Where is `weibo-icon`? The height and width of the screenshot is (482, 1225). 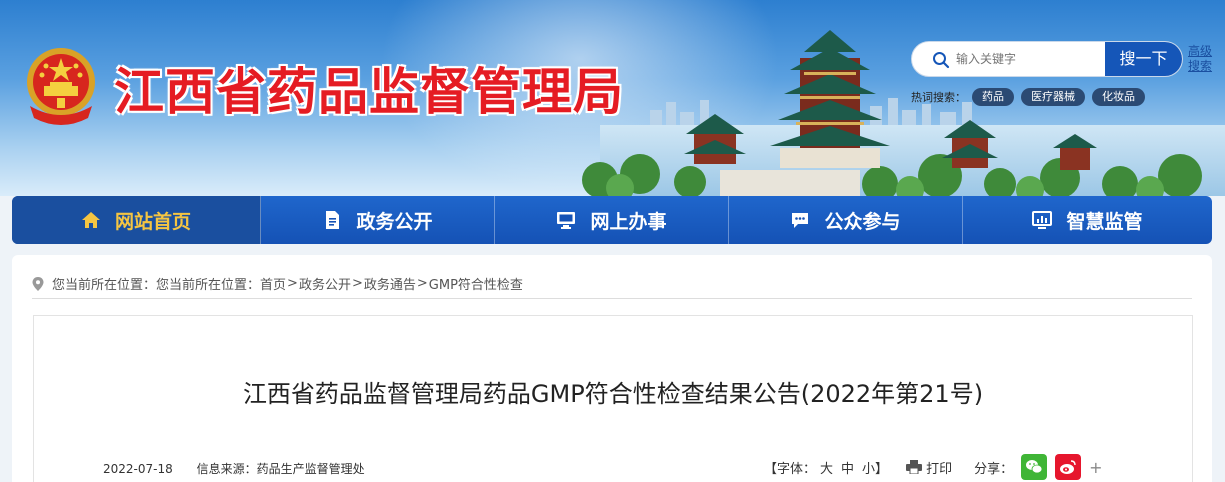 weibo-icon is located at coordinates (1068, 467).